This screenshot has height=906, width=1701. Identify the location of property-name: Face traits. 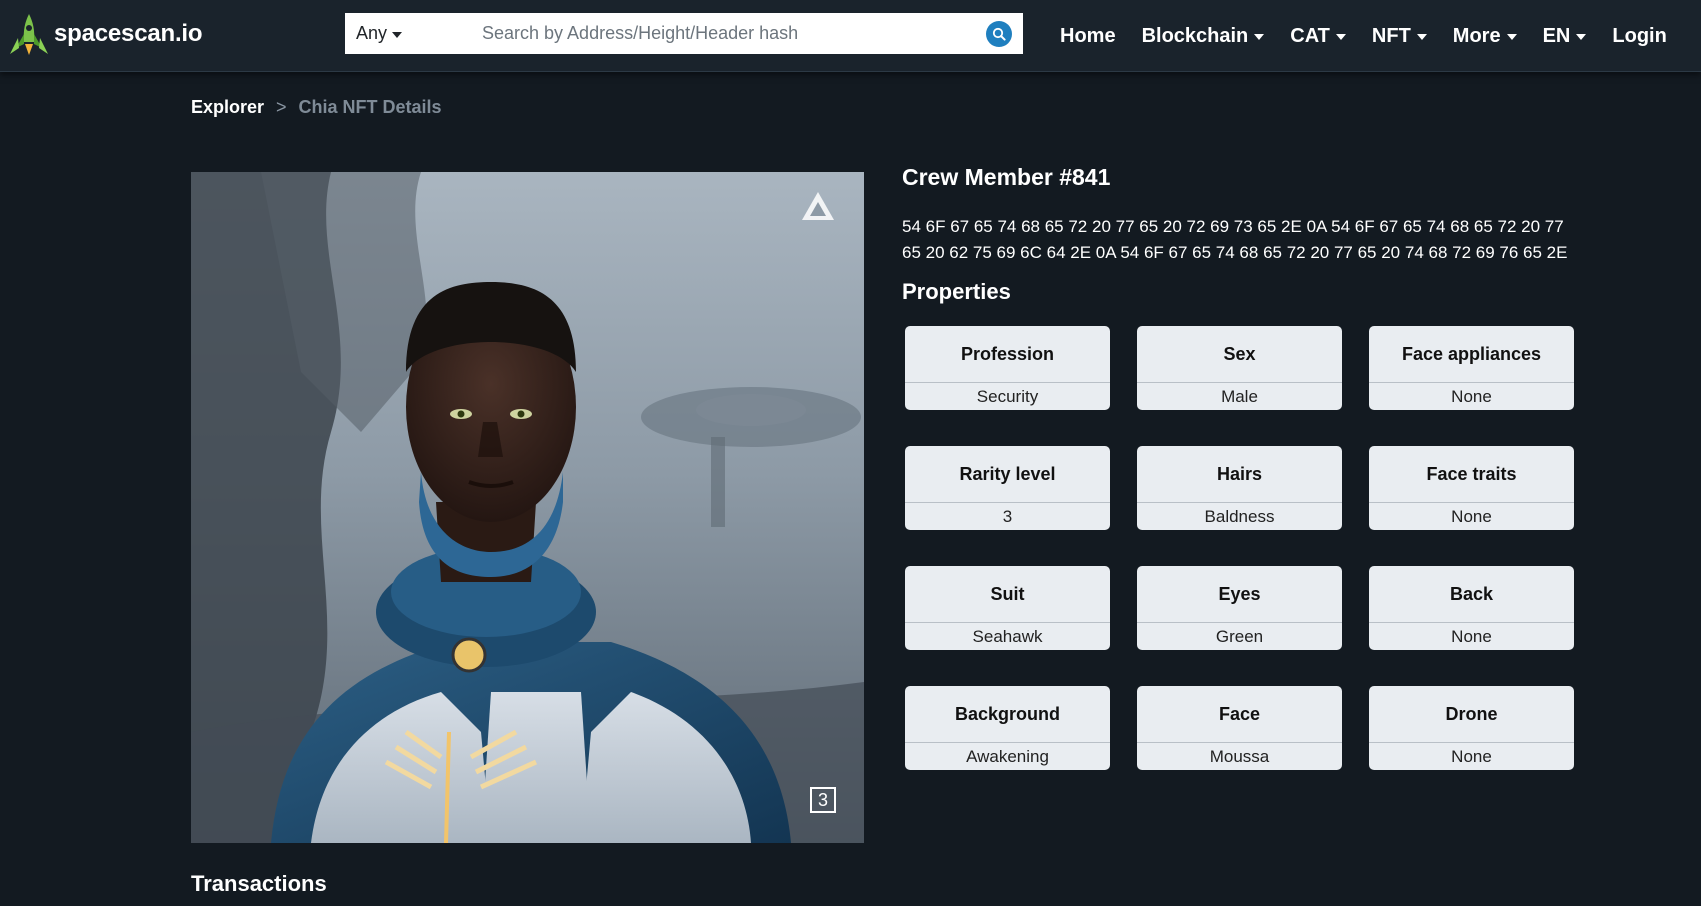
(1471, 474).